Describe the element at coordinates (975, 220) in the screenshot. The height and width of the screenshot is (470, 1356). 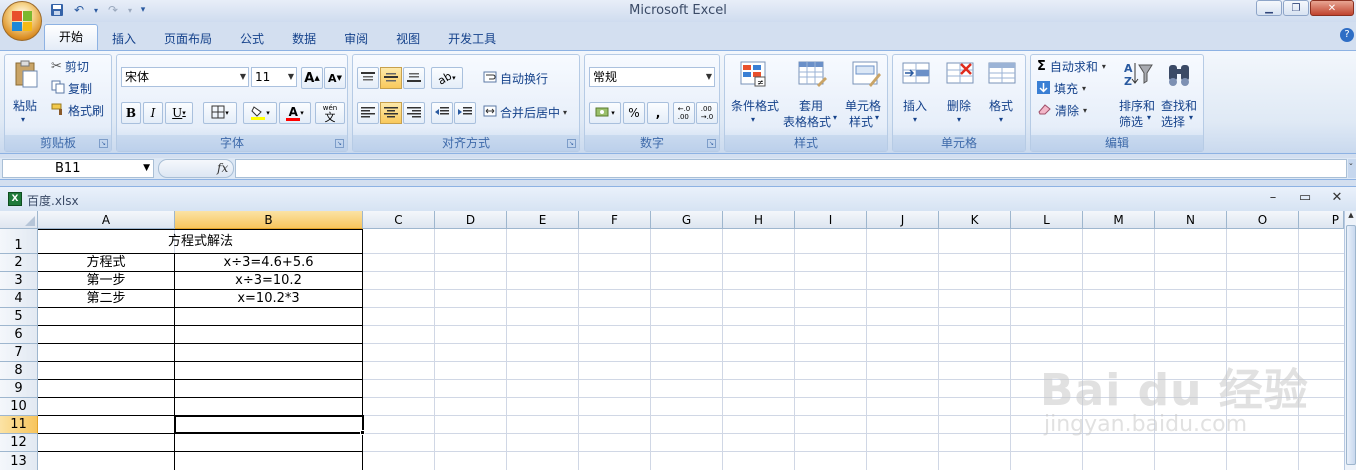
I see `column-header-k: K` at that location.